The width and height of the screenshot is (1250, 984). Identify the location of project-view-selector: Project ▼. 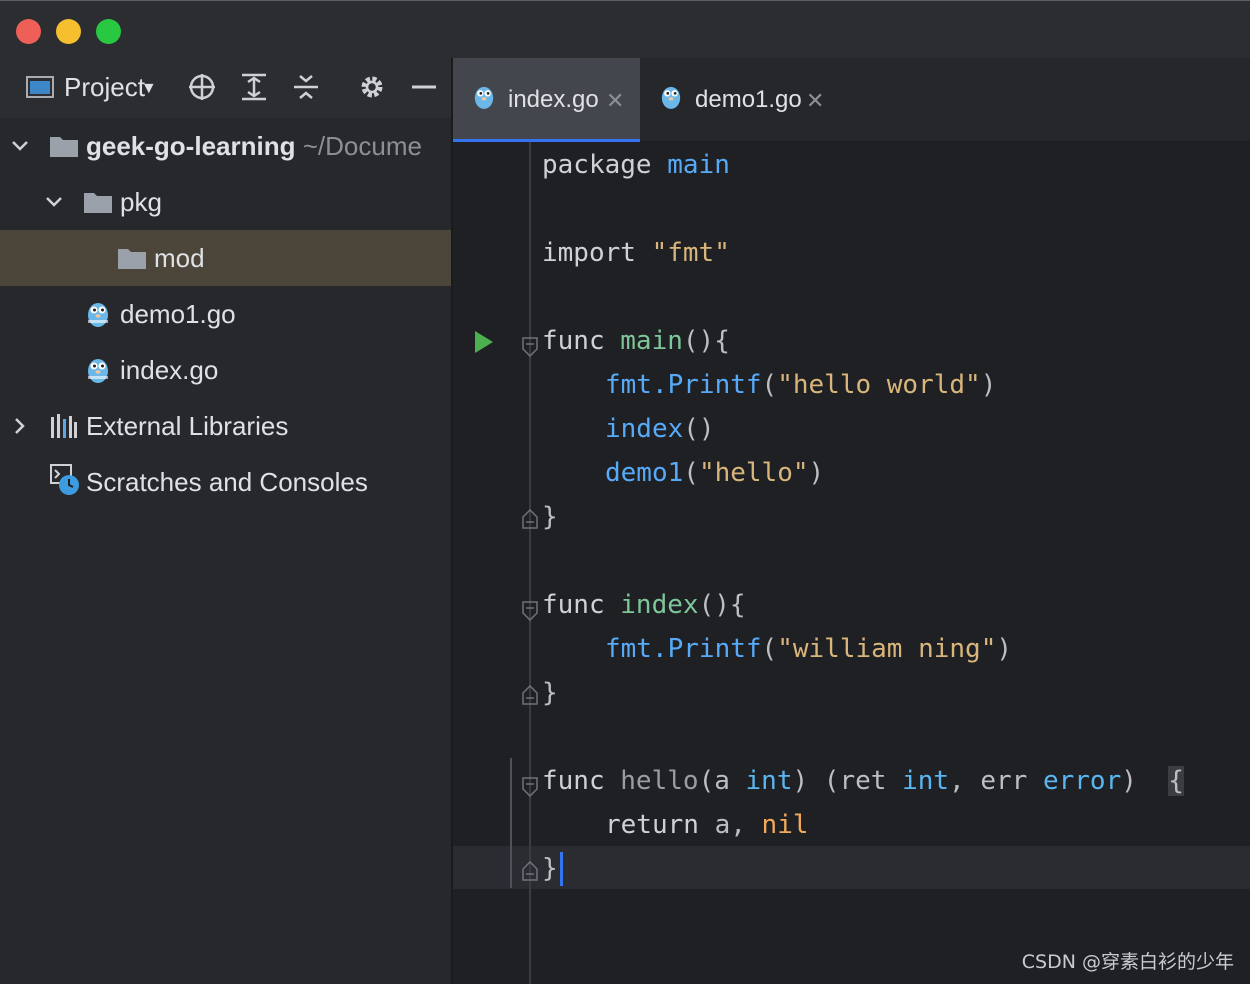
(110, 87).